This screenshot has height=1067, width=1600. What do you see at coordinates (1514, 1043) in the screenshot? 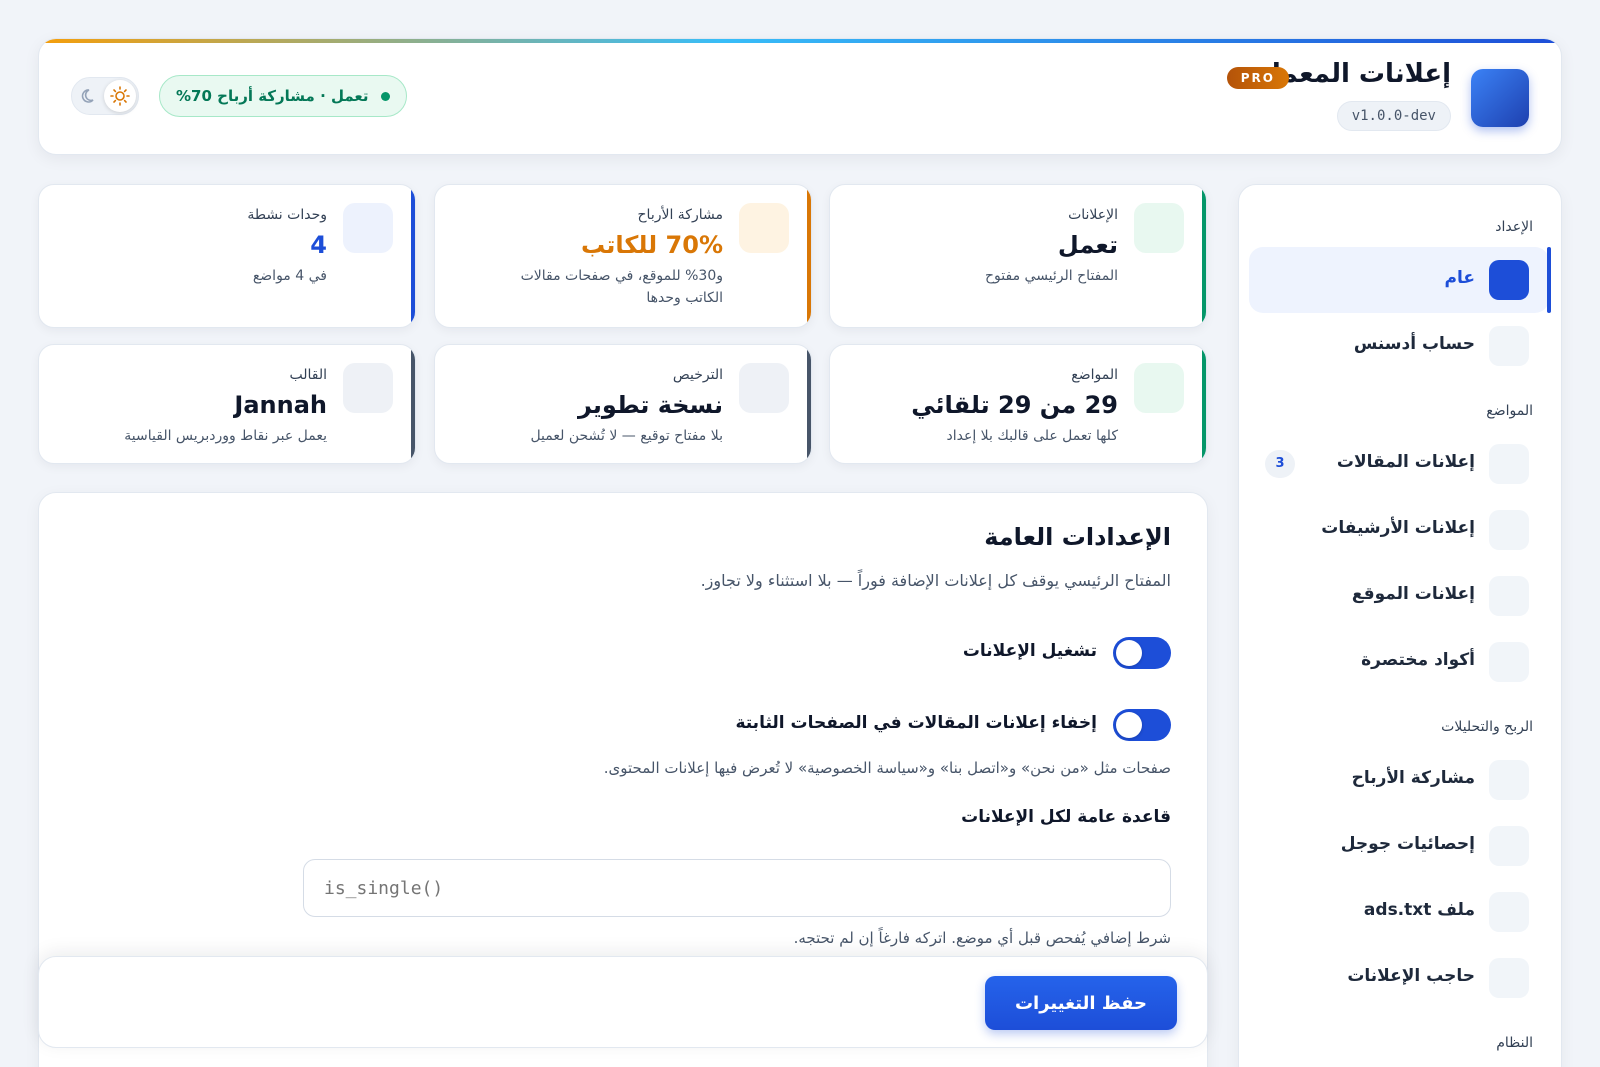
I see `sidebar-group-system: النظام` at bounding box center [1514, 1043].